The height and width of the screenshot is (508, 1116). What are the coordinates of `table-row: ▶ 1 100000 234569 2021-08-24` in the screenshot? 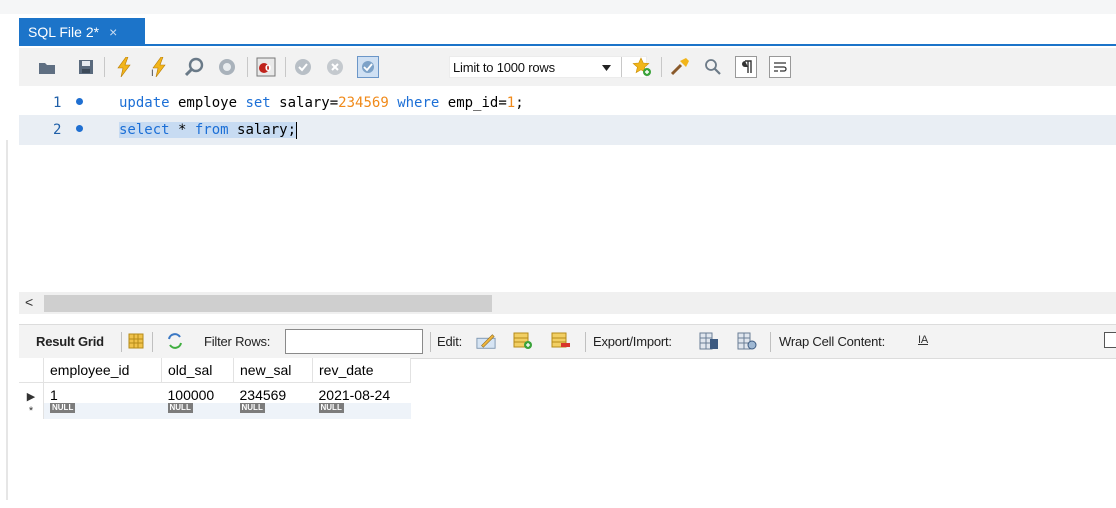 It's located at (215, 392).